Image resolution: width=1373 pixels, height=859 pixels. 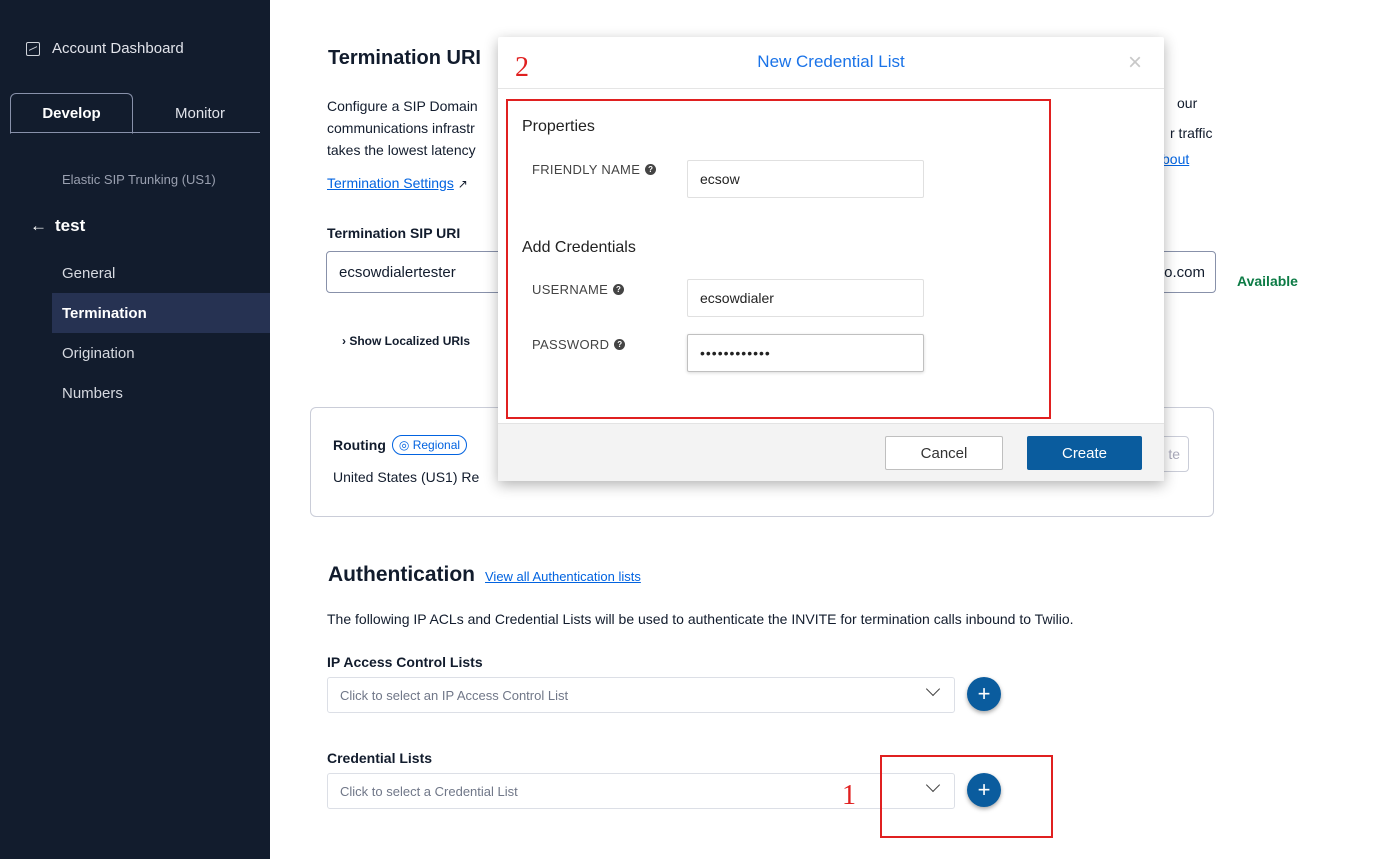 I want to click on sidebar-tabs: Develop Monitor, so click(x=135, y=113).